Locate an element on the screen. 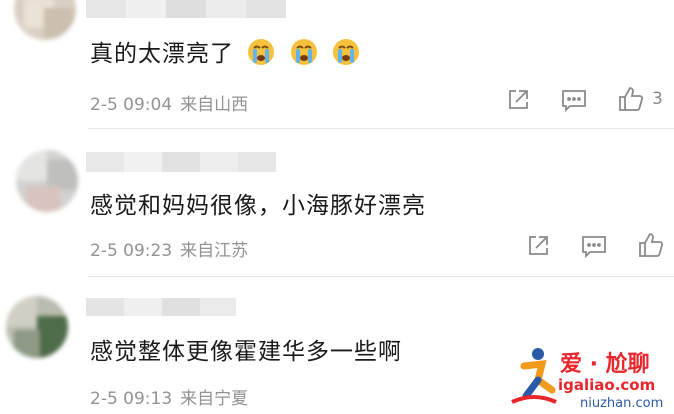 The width and height of the screenshot is (674, 414). comment-location: 来自江苏 is located at coordinates (214, 251).